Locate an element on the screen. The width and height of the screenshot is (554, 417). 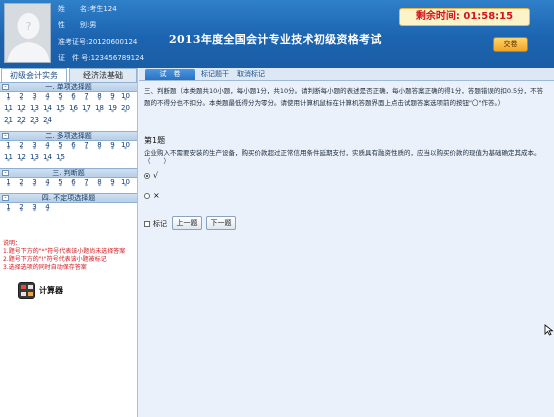
next-question-button: 下一题 is located at coordinates (221, 223).